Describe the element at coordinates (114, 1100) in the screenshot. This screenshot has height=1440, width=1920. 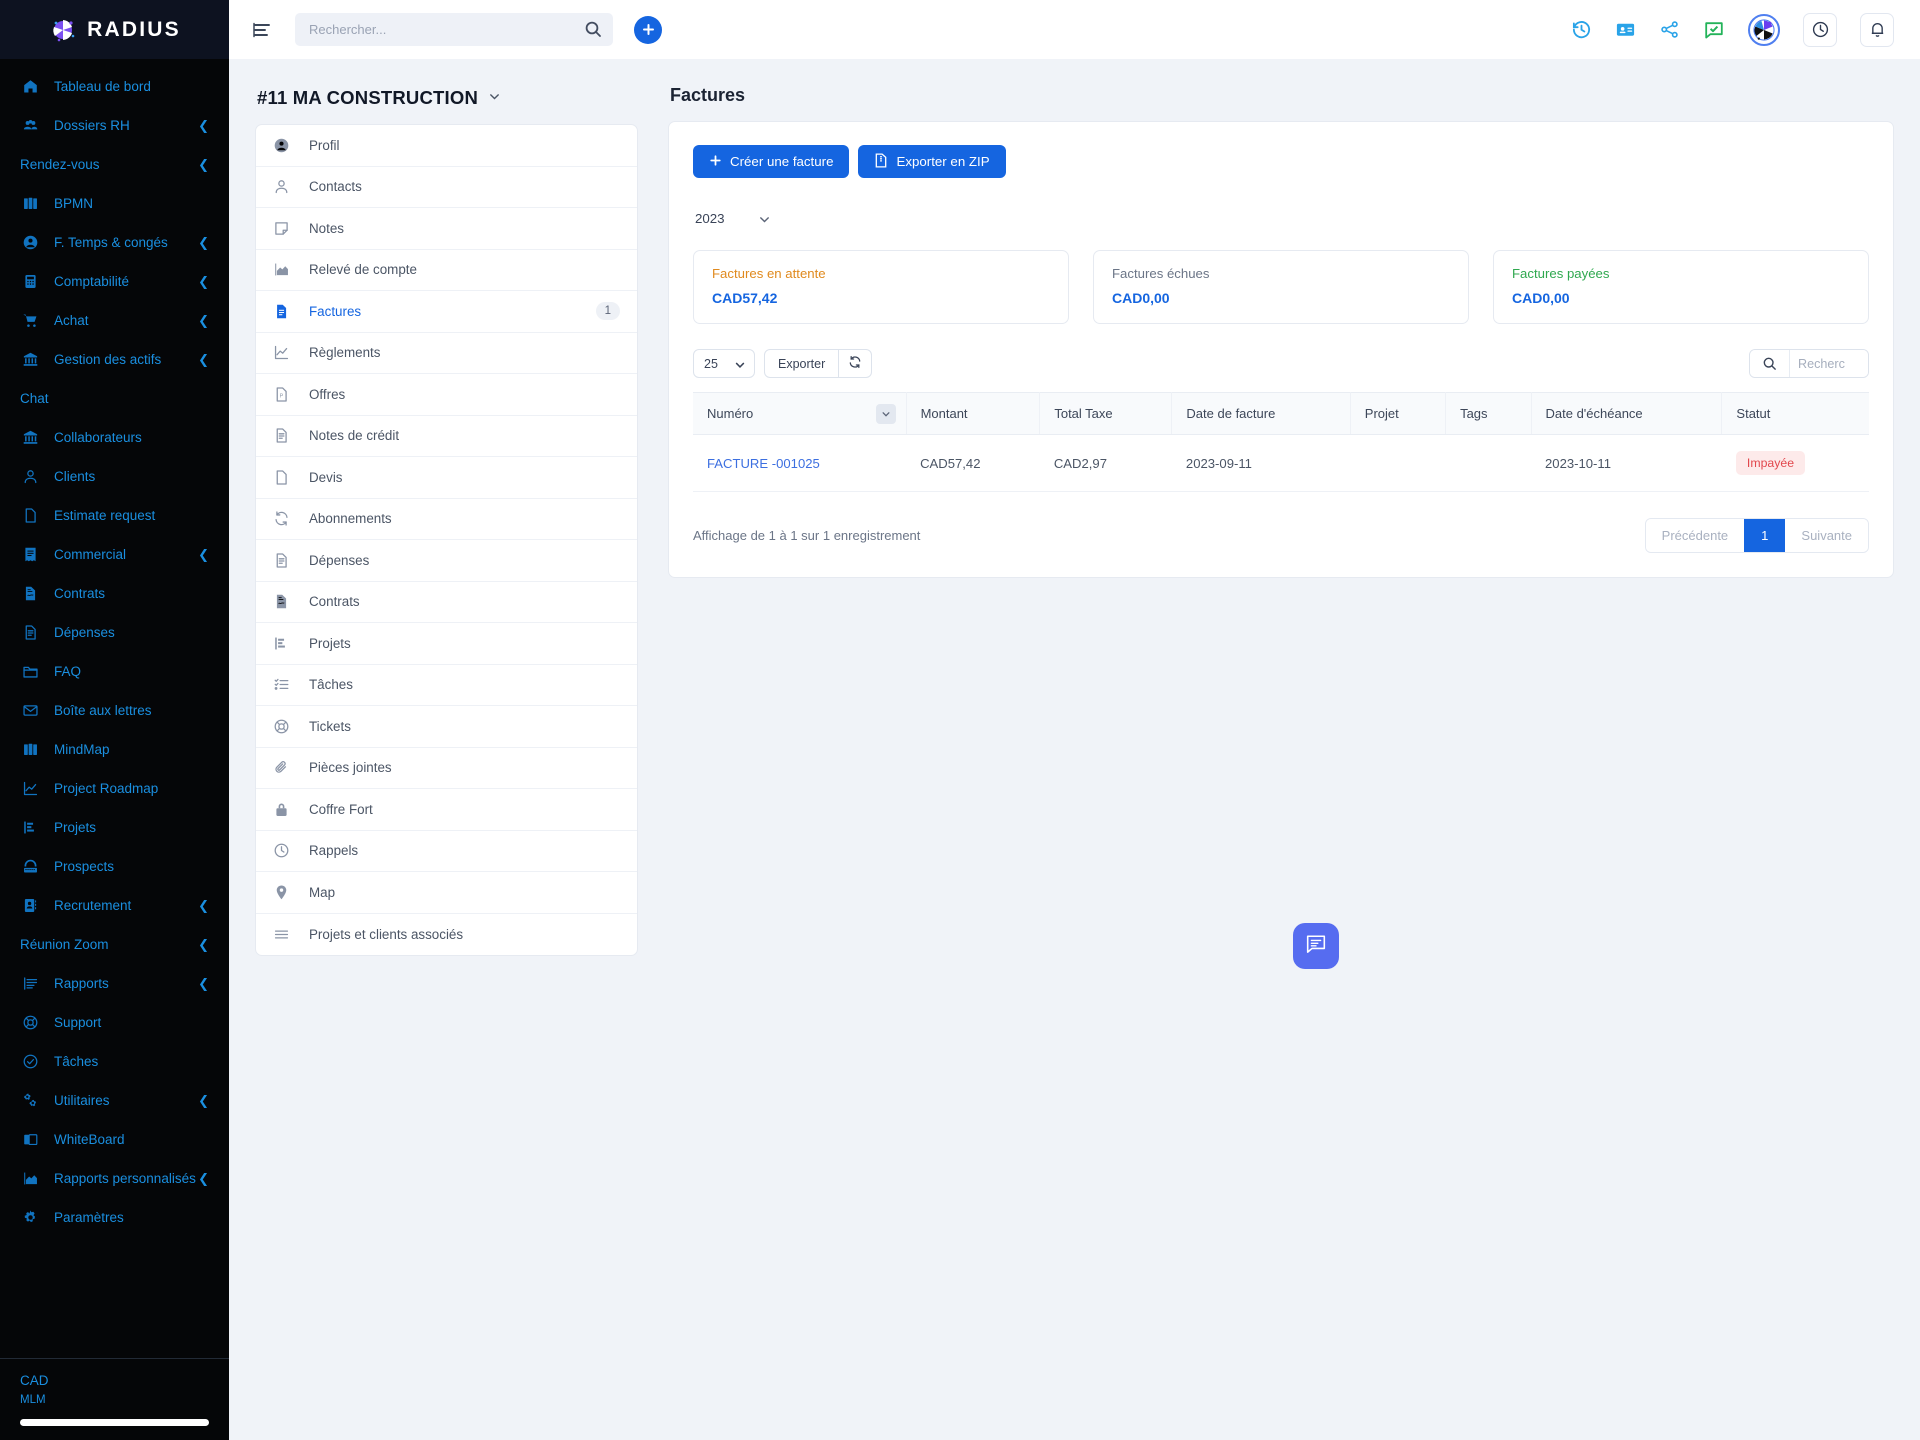
I see `sidebar-item-utilitaires: Utilitaires ❮` at that location.